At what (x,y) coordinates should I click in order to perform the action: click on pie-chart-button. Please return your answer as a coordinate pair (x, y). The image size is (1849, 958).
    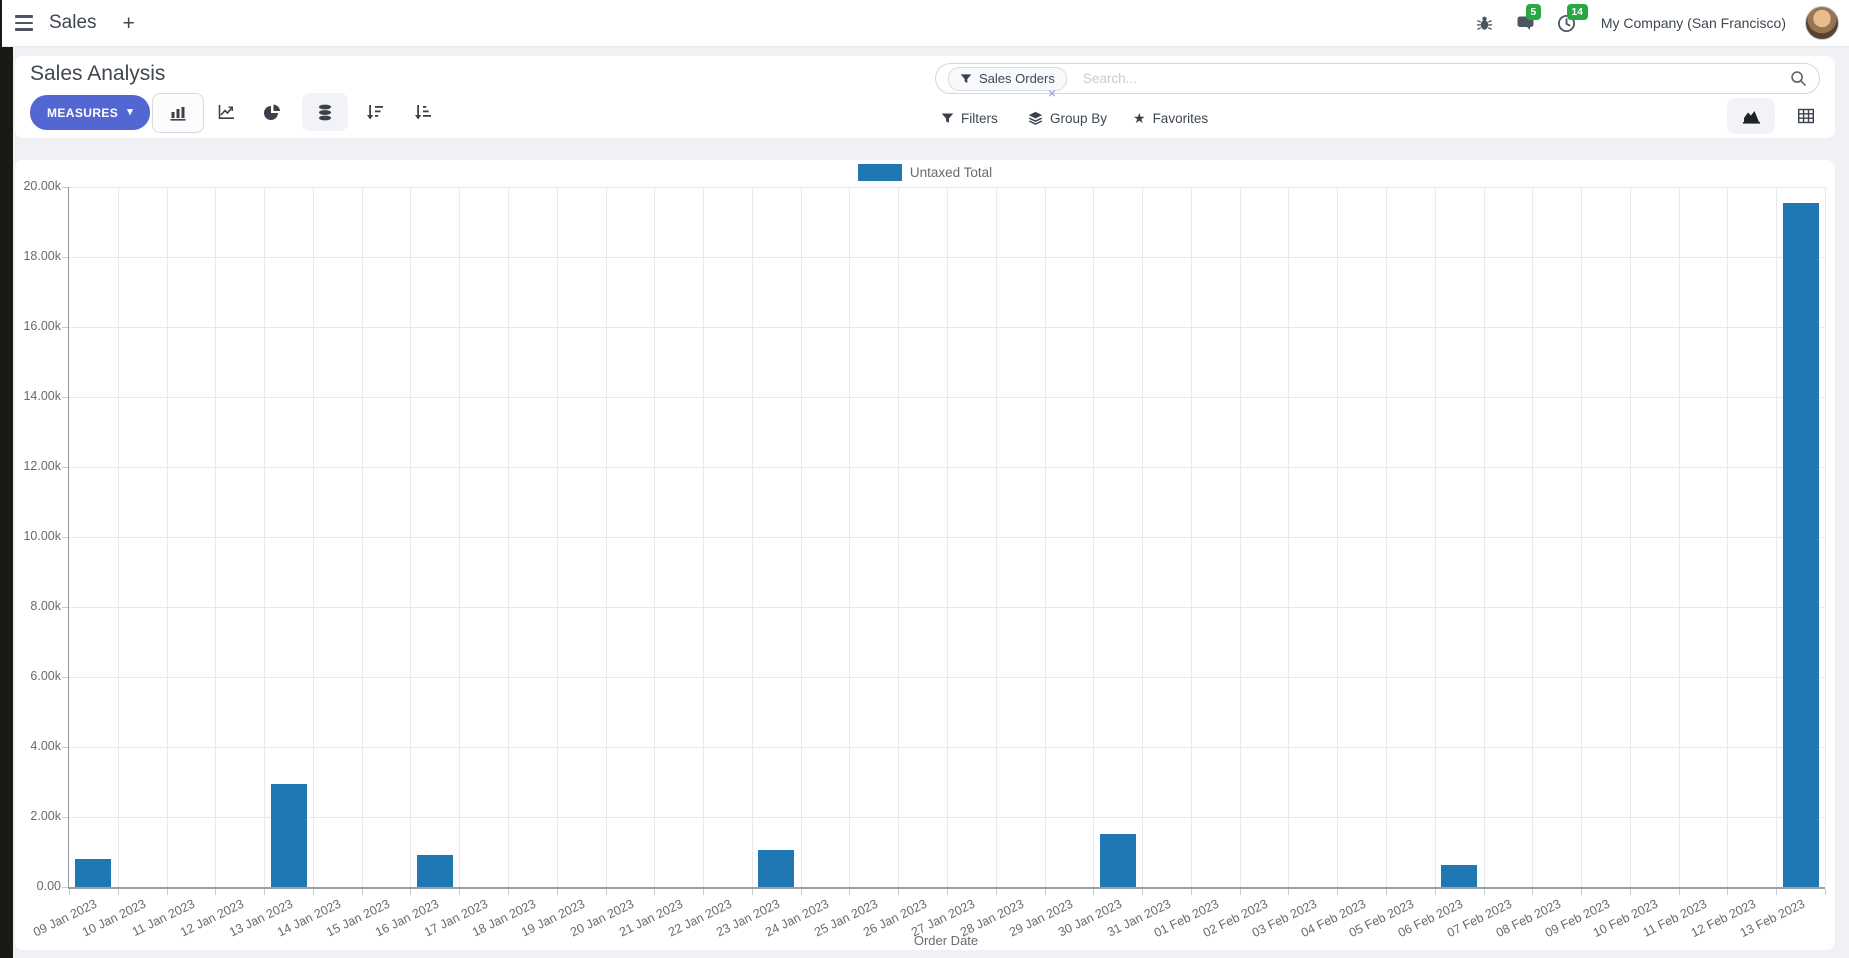
    Looking at the image, I should click on (272, 112).